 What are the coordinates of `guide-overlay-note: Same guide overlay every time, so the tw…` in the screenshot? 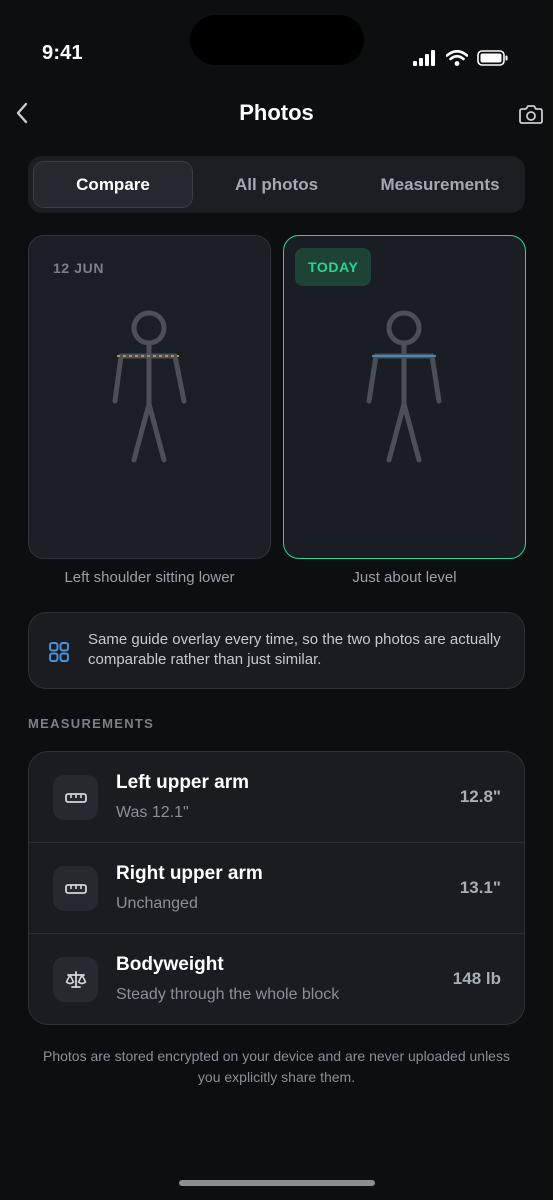 It's located at (276, 650).